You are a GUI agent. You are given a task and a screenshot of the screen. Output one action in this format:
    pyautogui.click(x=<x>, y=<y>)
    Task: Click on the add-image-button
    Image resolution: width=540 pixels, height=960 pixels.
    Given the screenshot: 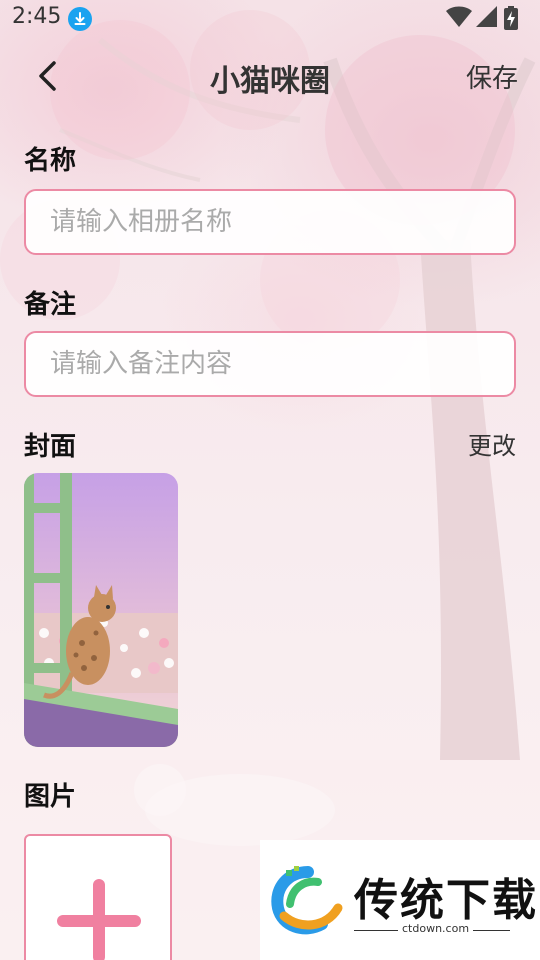 What is the action you would take?
    pyautogui.click(x=98, y=897)
    